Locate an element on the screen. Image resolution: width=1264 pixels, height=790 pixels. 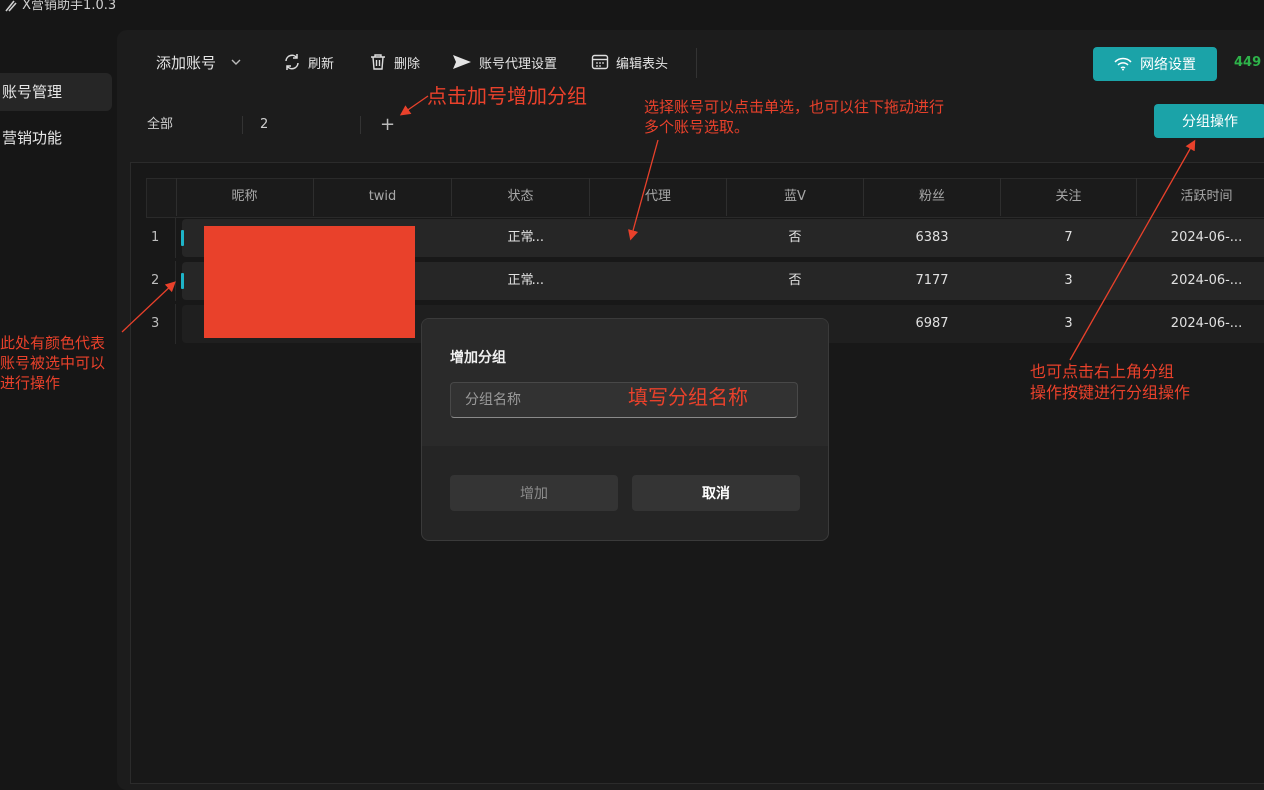
annotation-fill-name: 填写分组名称 is located at coordinates (688, 397).